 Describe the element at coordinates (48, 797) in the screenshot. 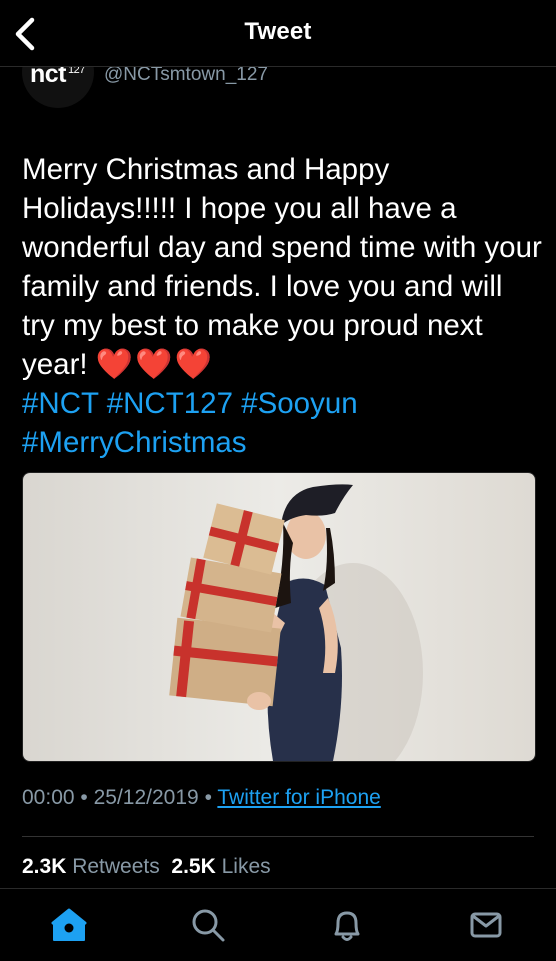

I see `tweet-time: 00:00` at that location.